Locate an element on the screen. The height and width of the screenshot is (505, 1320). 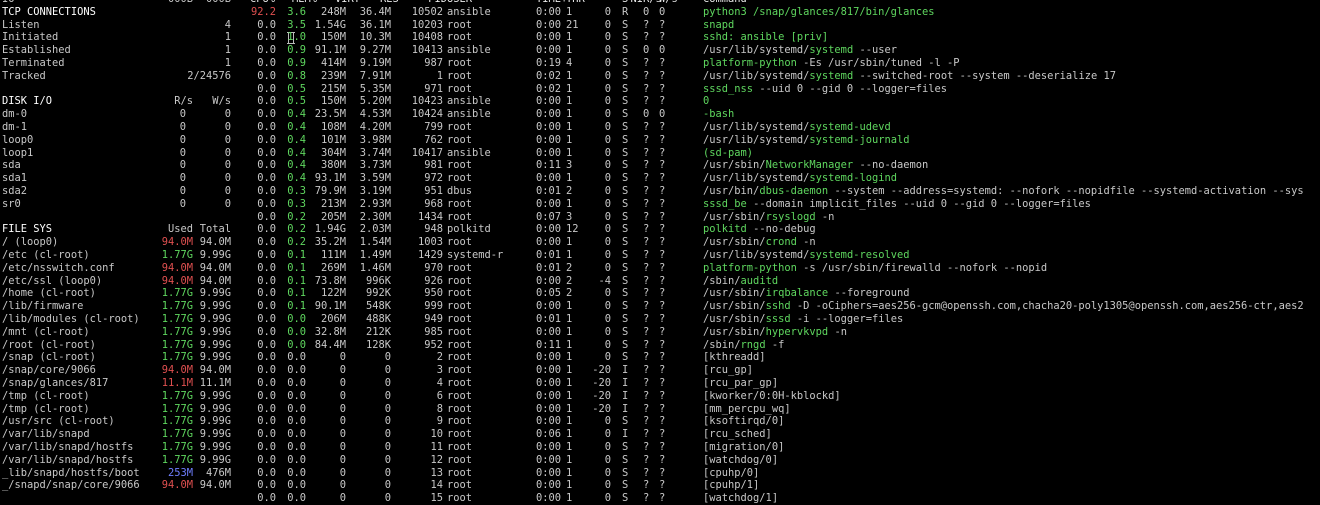
proc-time: 0:19 is located at coordinates (549, 63).